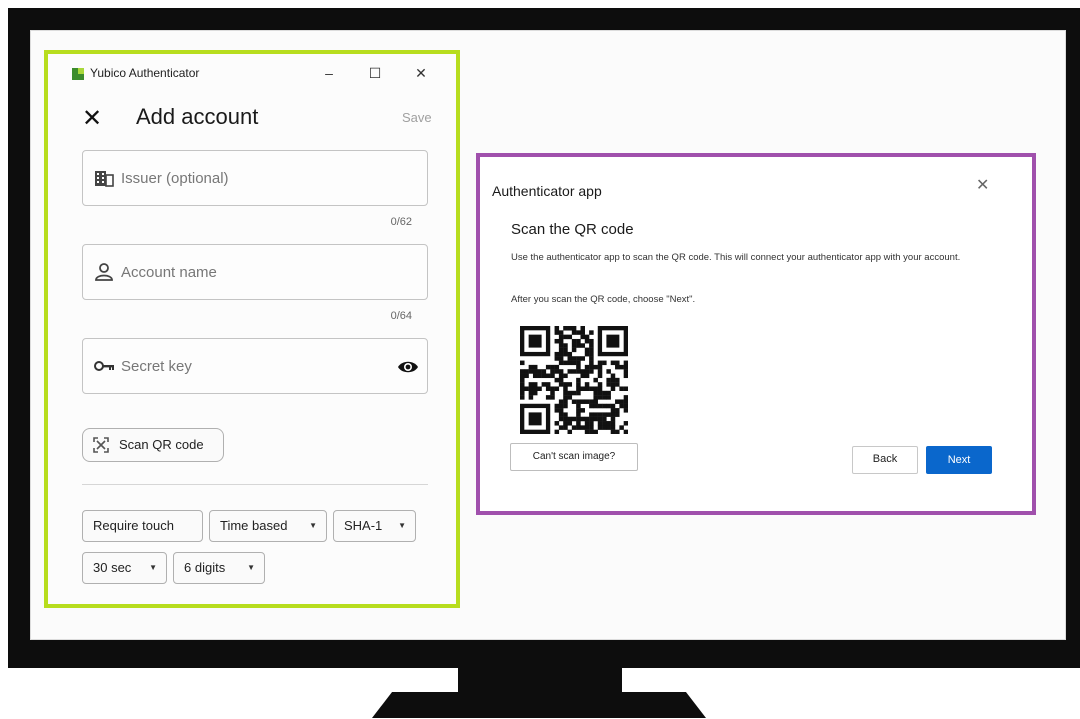 This screenshot has width=1080, height=719. Describe the element at coordinates (982, 185) in the screenshot. I see `dialog-close-button: ✕` at that location.